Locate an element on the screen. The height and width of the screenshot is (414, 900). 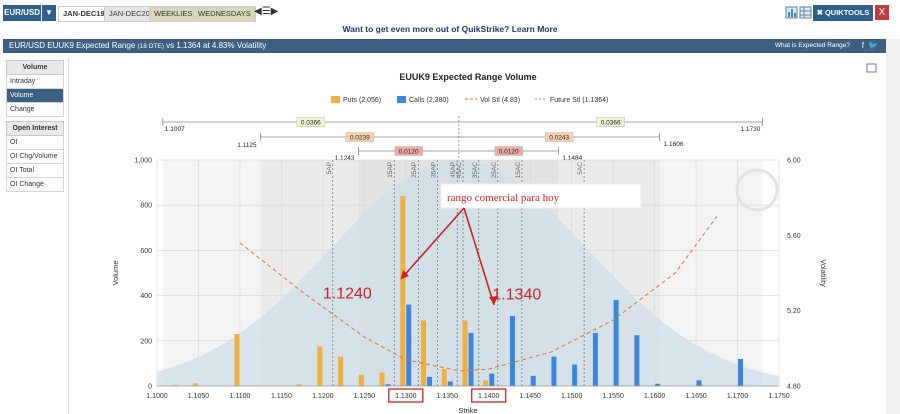
quicktools-button: ✖ QUIKTOOLS ▼ is located at coordinates (843, 19).